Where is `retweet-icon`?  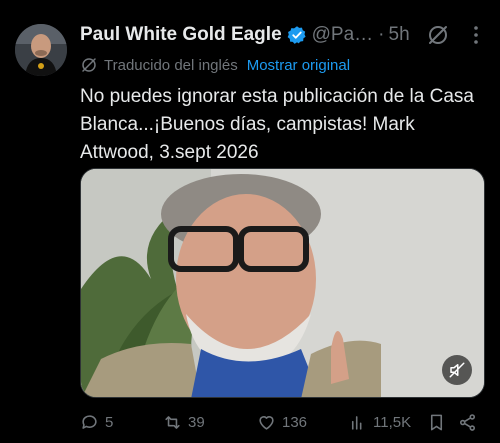 retweet-icon is located at coordinates (172, 422).